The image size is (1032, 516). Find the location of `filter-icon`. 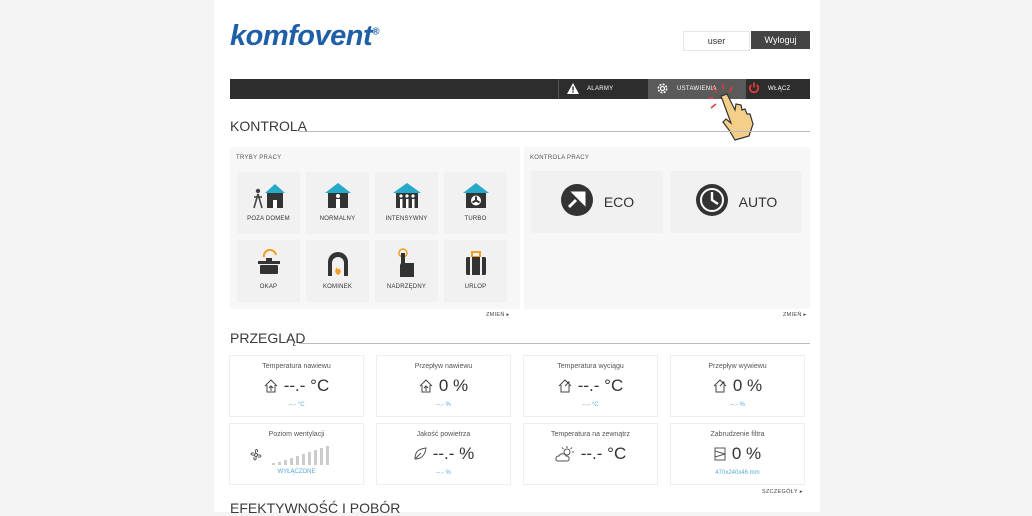

filter-icon is located at coordinates (720, 454).